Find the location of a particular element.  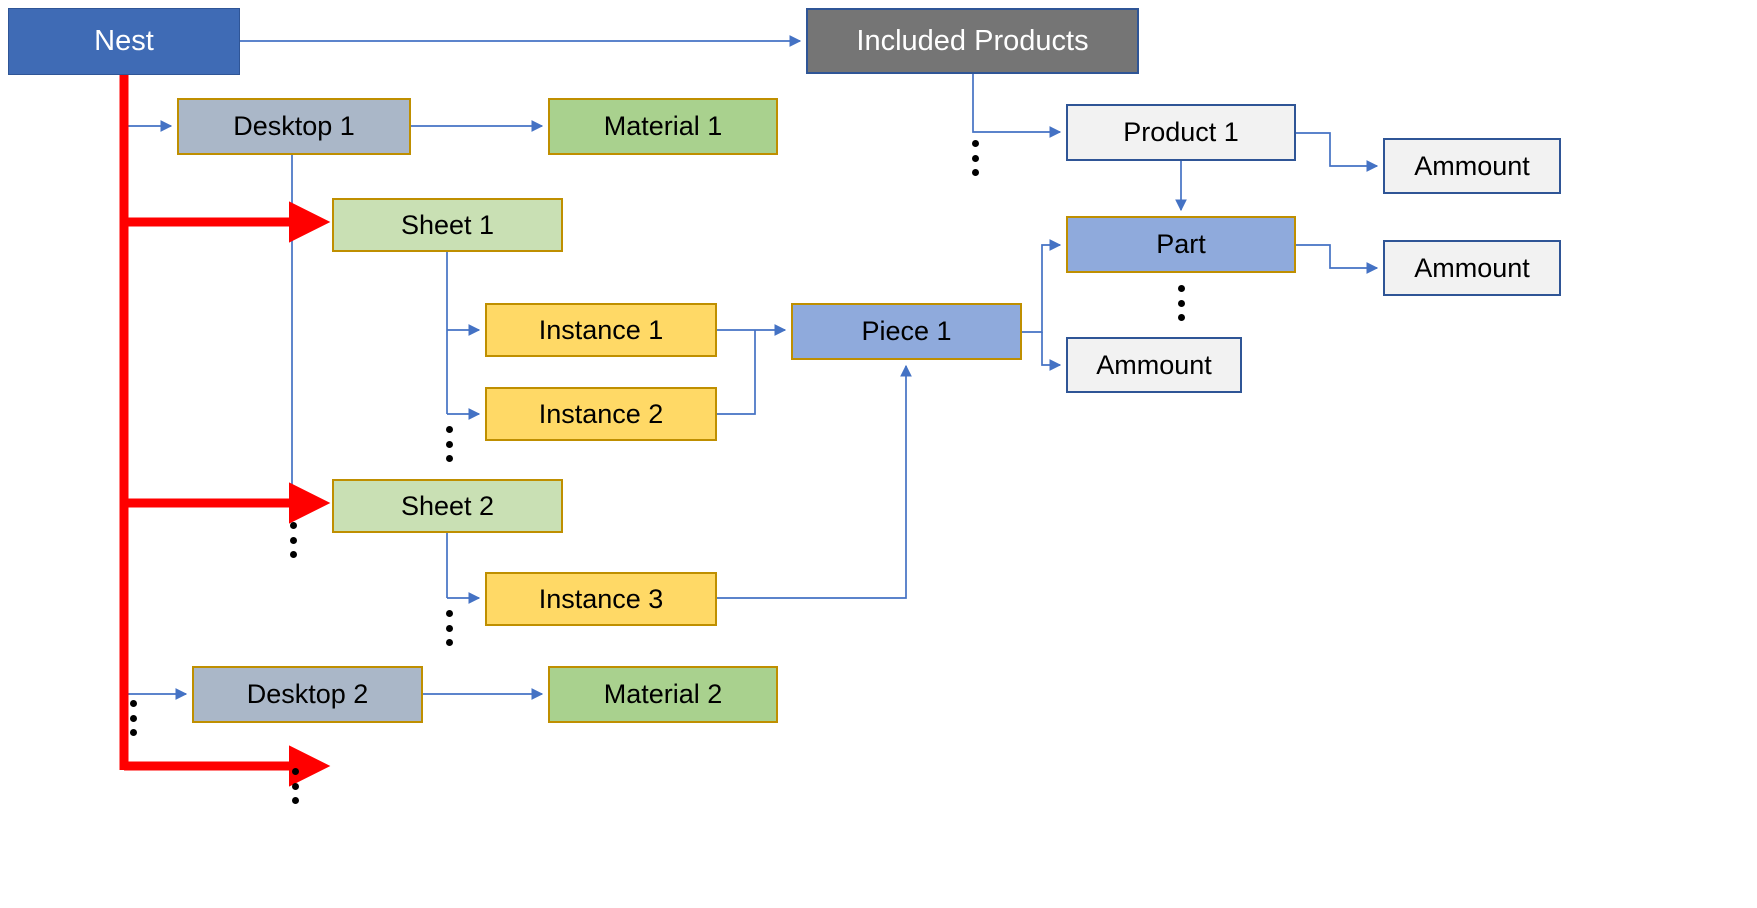

node-sheet-2: Sheet 2 is located at coordinates (447, 506).